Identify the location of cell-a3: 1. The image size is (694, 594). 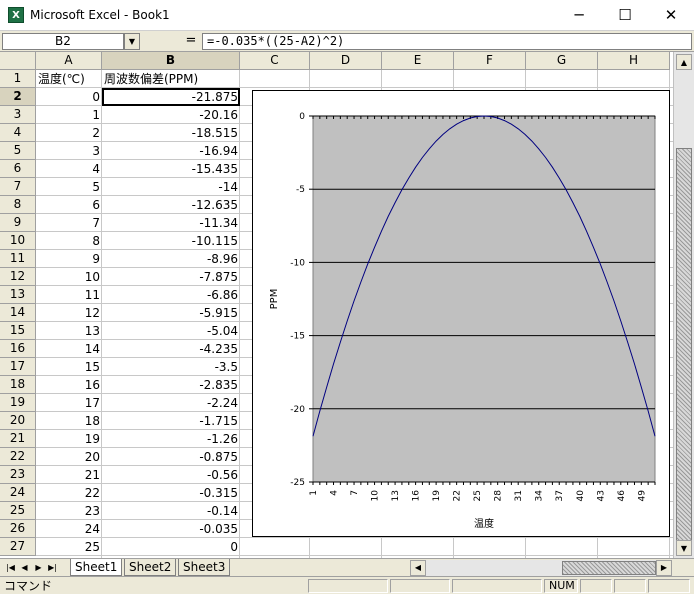
(69, 115).